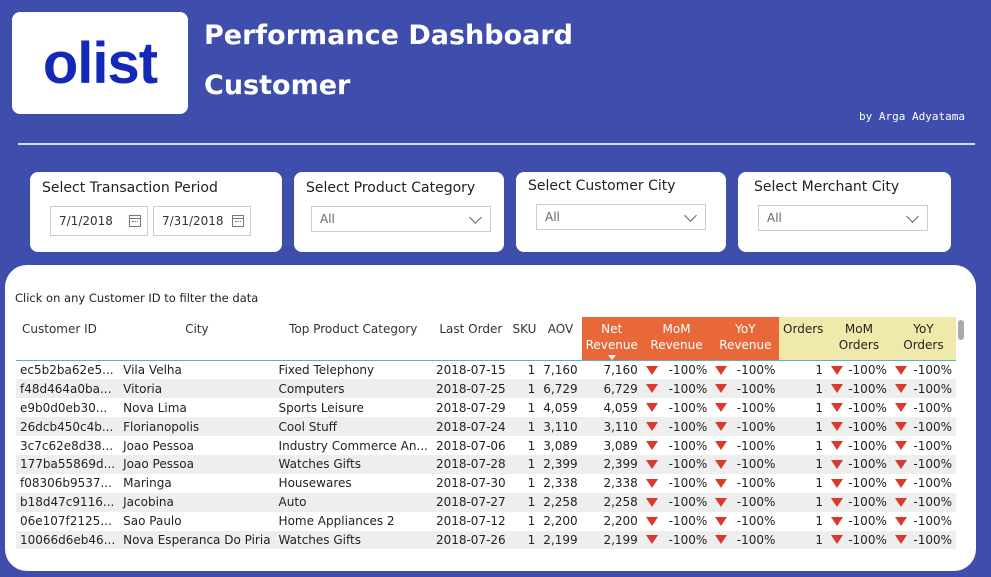 The height and width of the screenshot is (577, 991). What do you see at coordinates (859, 339) in the screenshot?
I see `col-mom-orders: MoM Orders` at bounding box center [859, 339].